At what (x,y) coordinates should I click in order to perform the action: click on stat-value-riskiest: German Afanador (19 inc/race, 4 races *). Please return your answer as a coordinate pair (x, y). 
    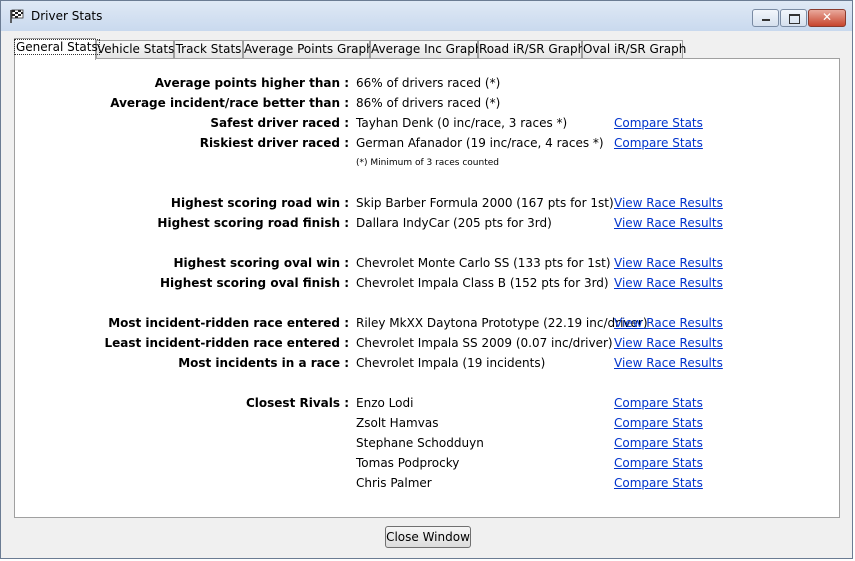
    Looking at the image, I should click on (480, 143).